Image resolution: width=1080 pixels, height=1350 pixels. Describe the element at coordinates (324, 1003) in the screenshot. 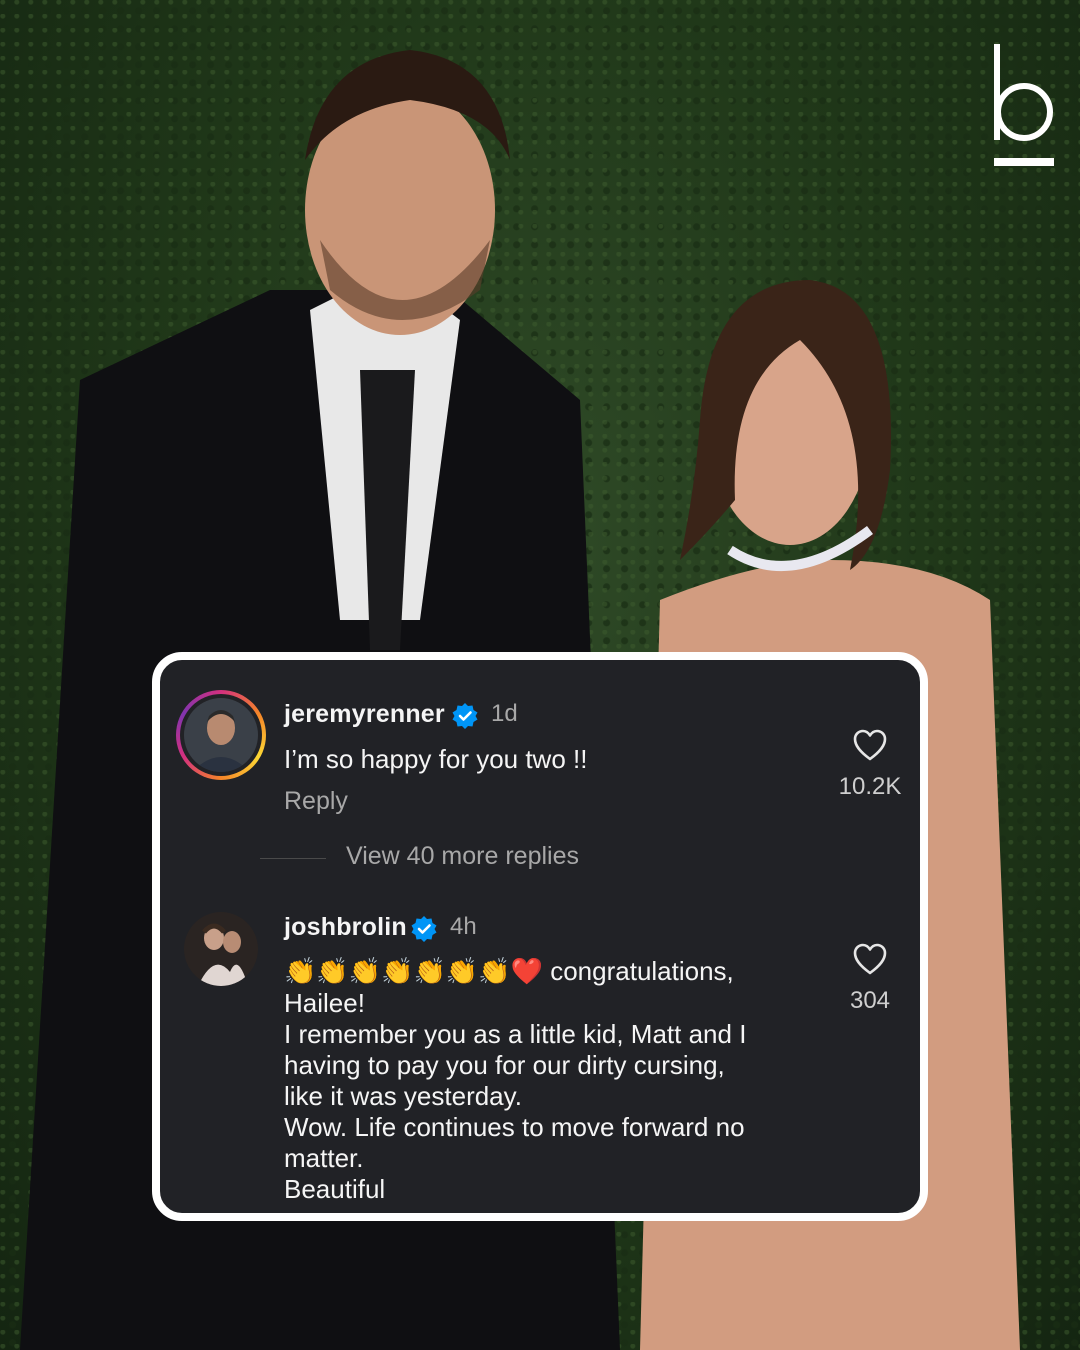

I see `comment-line: Hailee!` at that location.